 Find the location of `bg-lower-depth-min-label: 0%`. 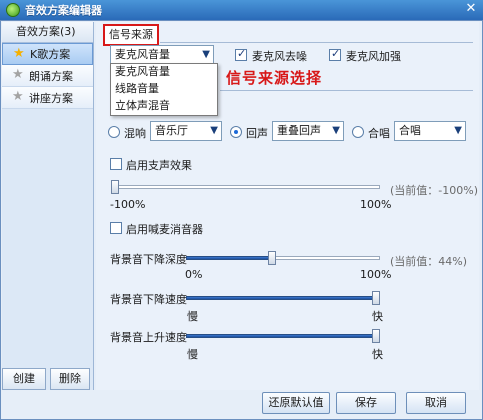

bg-lower-depth-min-label: 0% is located at coordinates (194, 274).